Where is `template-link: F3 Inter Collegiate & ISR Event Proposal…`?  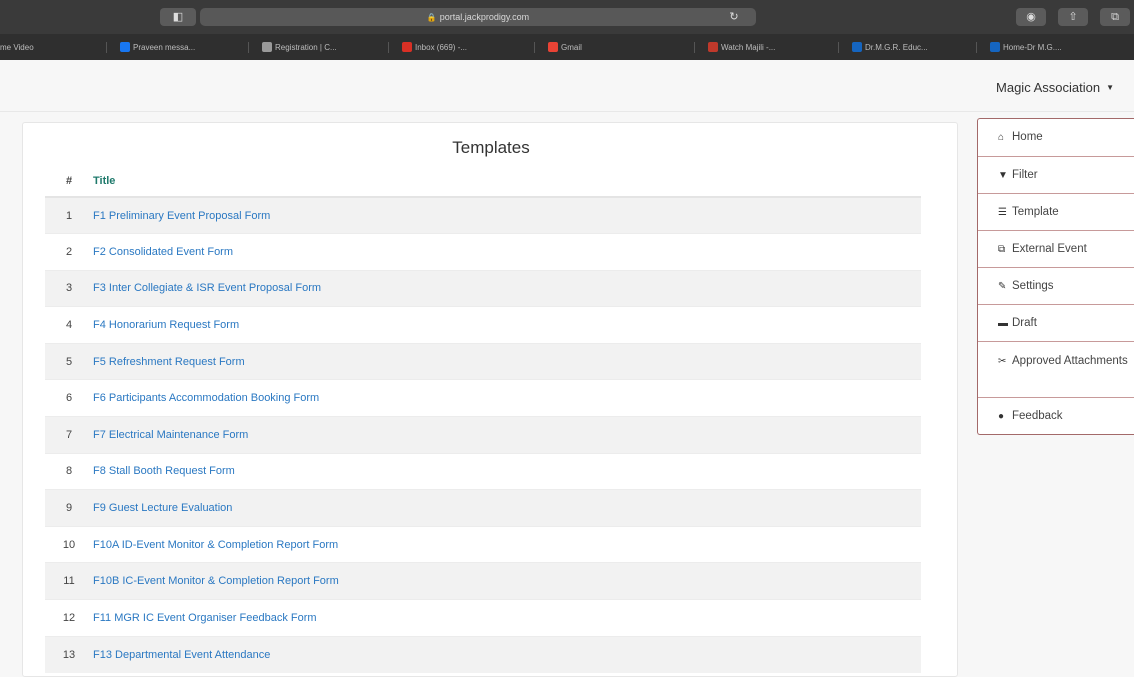
template-link: F3 Inter Collegiate & ISR Event Proposal… is located at coordinates (207, 288).